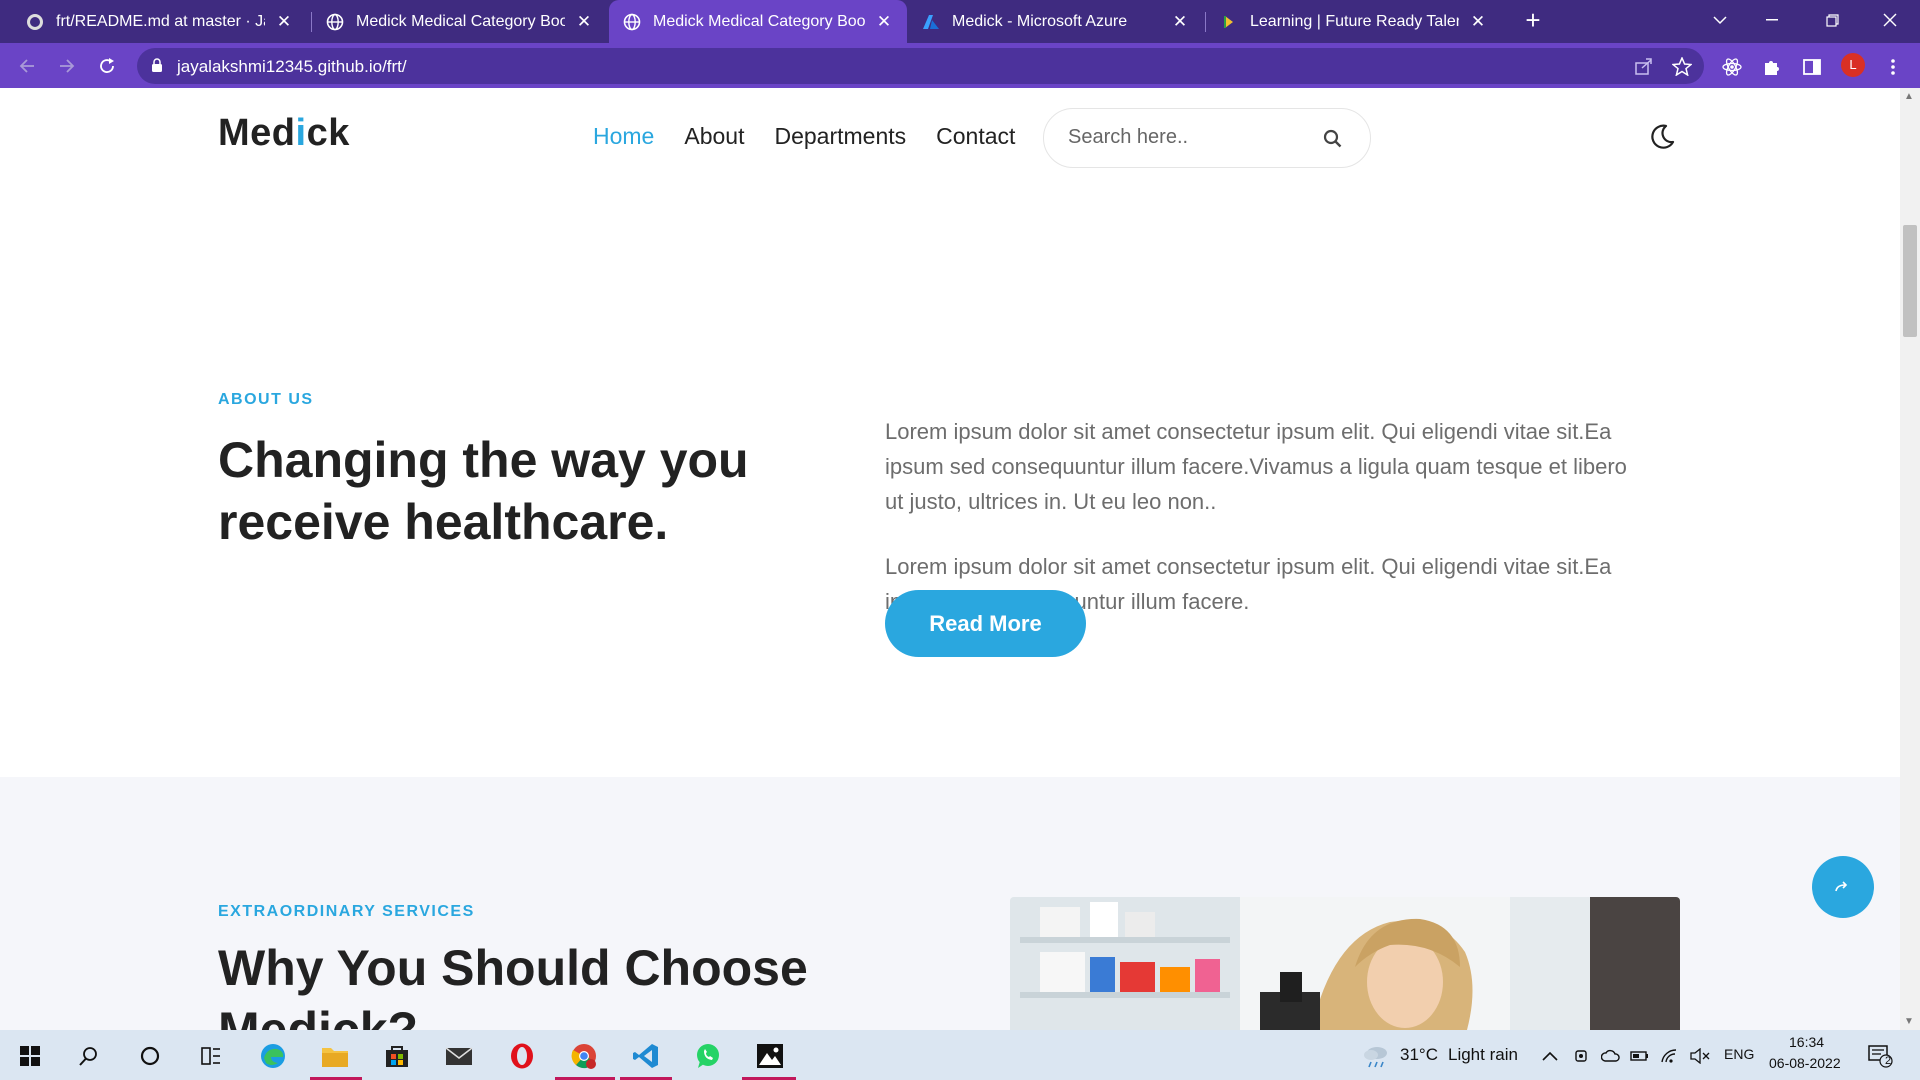 The height and width of the screenshot is (1080, 1920). I want to click on scroll-up-arrow-icon: ▲, so click(1909, 96).